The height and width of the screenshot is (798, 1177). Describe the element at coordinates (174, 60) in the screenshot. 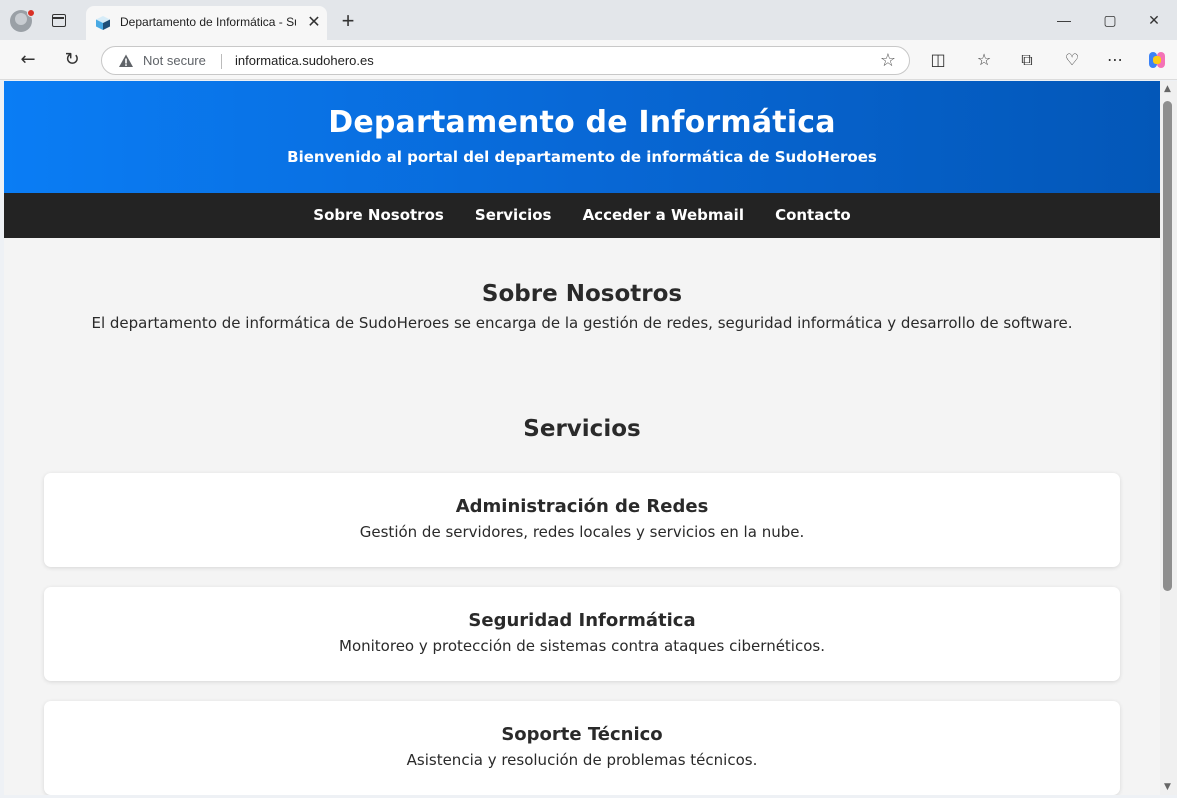

I see `security-status: Not secure` at that location.